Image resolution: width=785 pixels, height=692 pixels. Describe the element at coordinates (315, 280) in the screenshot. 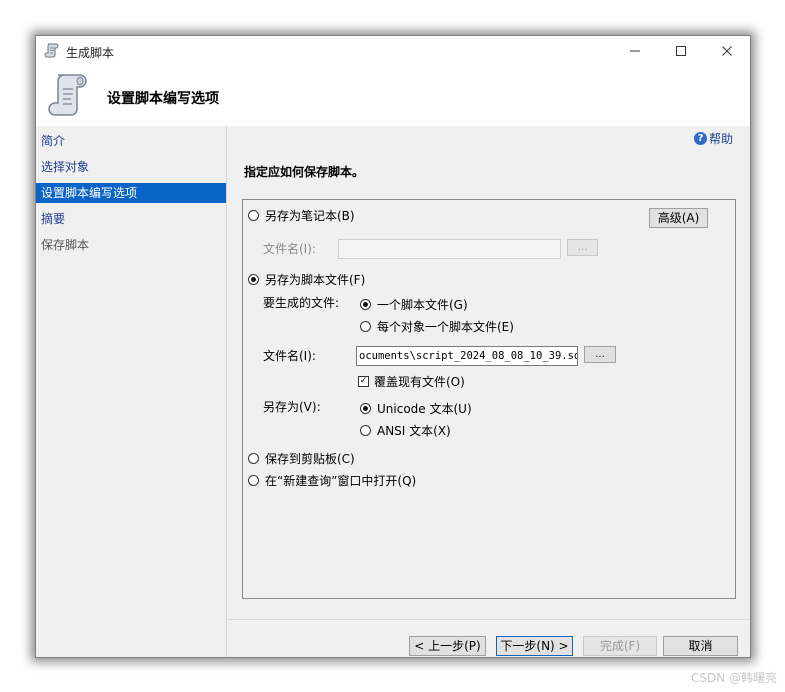

I see `save-as-script-file-label: 另存为脚本文件(F)` at that location.